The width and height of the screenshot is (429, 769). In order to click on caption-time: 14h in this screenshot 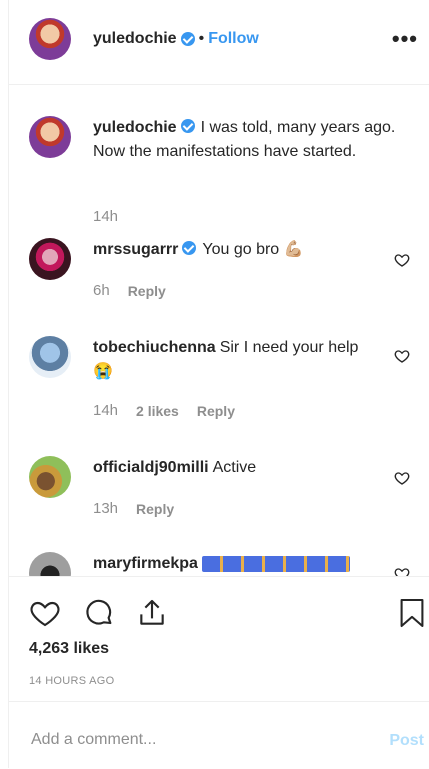, I will do `click(105, 216)`.